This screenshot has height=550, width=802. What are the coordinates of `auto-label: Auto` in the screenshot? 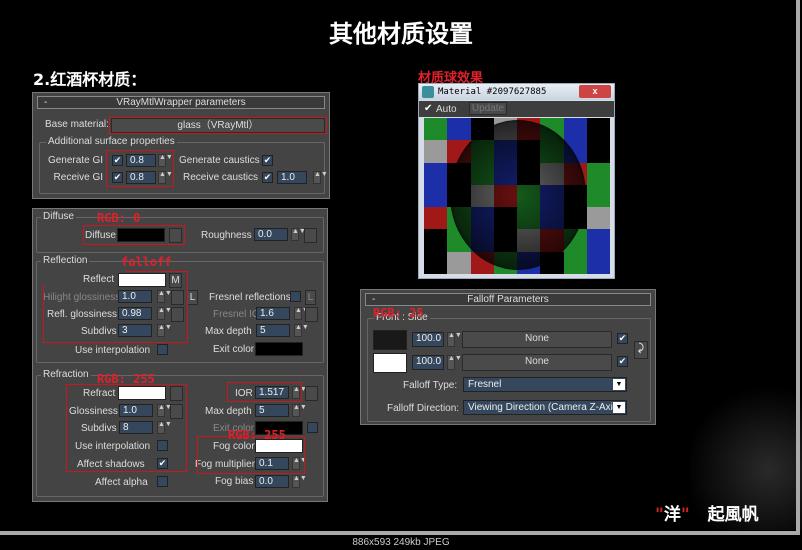 It's located at (446, 109).